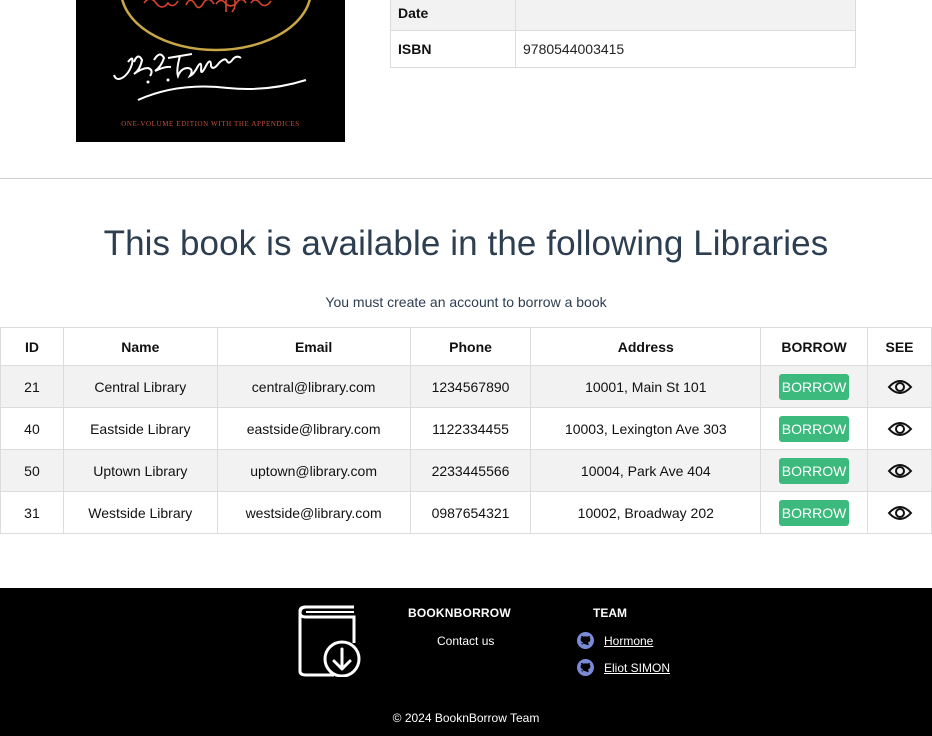  I want to click on detail-value: 9780544003415, so click(685, 49).